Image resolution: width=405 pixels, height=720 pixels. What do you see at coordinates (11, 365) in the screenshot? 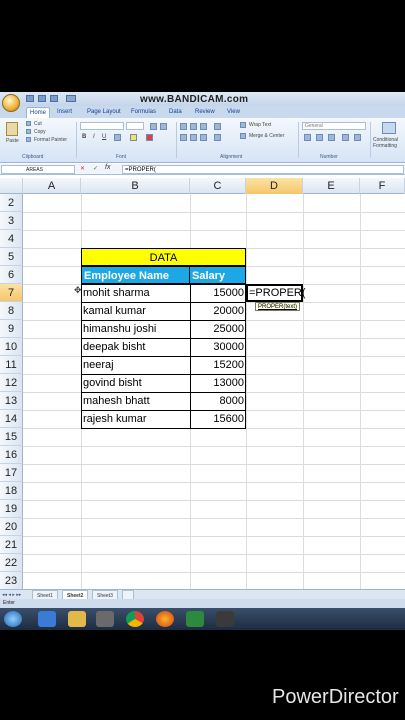
I see `row-header: 11` at bounding box center [11, 365].